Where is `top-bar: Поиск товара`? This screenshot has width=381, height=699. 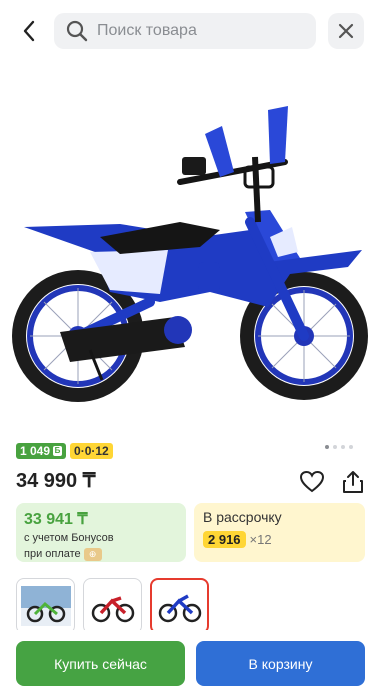 top-bar: Поиск товара is located at coordinates (190, 31).